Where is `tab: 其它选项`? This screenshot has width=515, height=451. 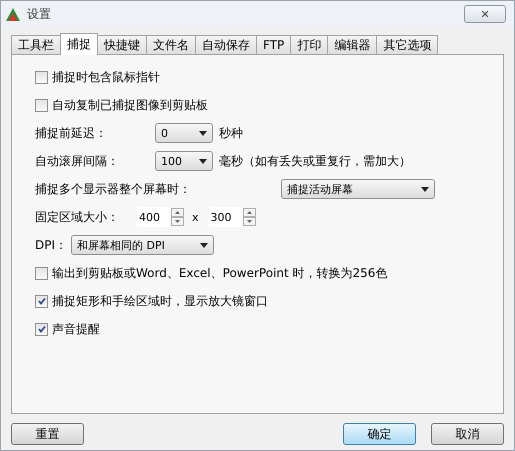 tab: 其它选项 is located at coordinates (407, 44).